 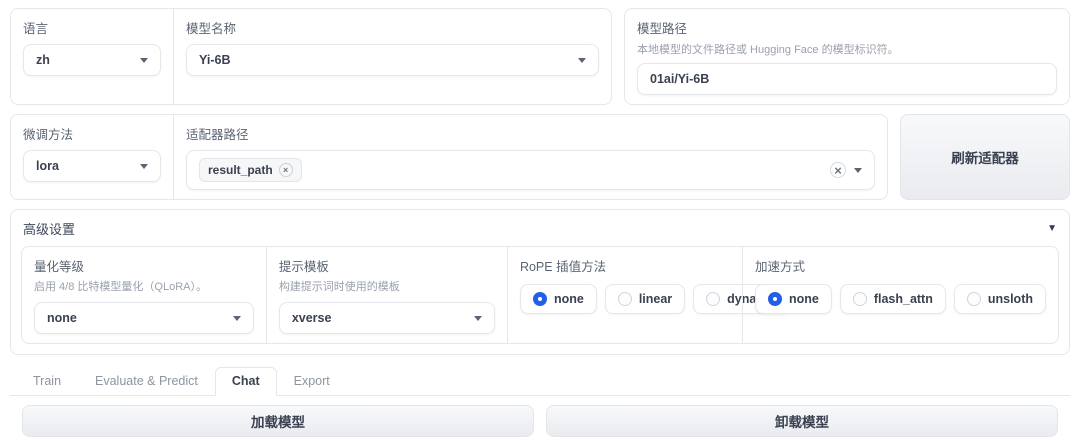 What do you see at coordinates (312, 381) in the screenshot?
I see `tab-export: Export` at bounding box center [312, 381].